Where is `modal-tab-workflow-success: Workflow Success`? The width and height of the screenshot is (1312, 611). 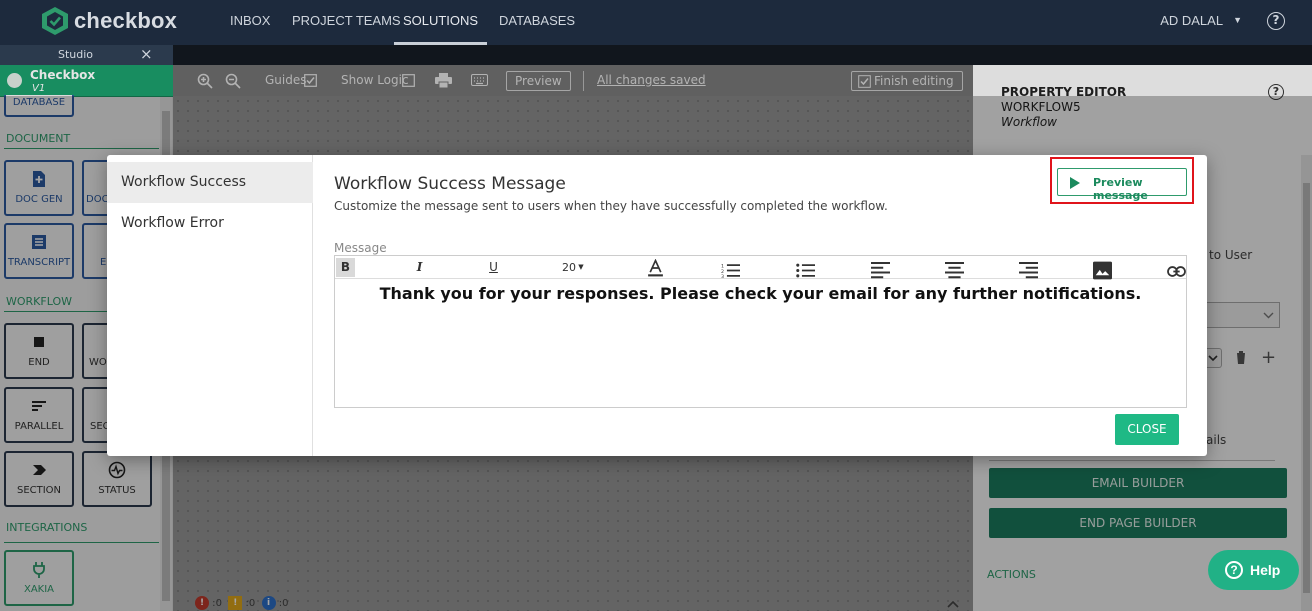 modal-tab-workflow-success: Workflow Success is located at coordinates (210, 182).